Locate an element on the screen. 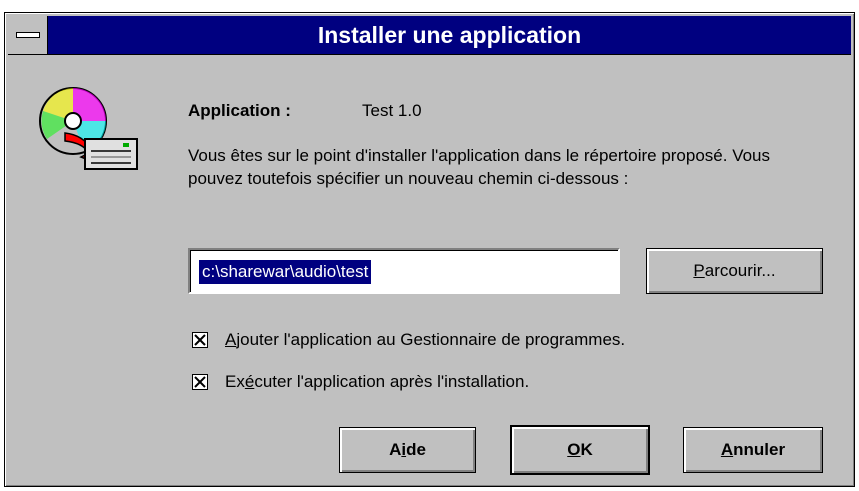 The image size is (859, 491). window-title: Installer une application is located at coordinates (449, 35).